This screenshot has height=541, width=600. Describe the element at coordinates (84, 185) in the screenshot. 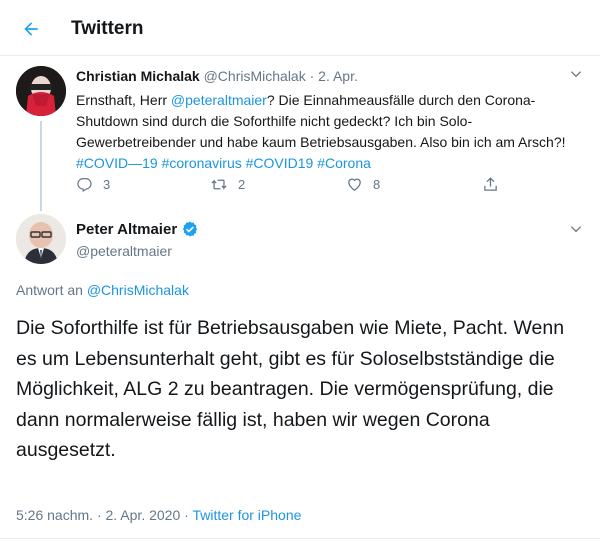

I see `reply-icon` at that location.